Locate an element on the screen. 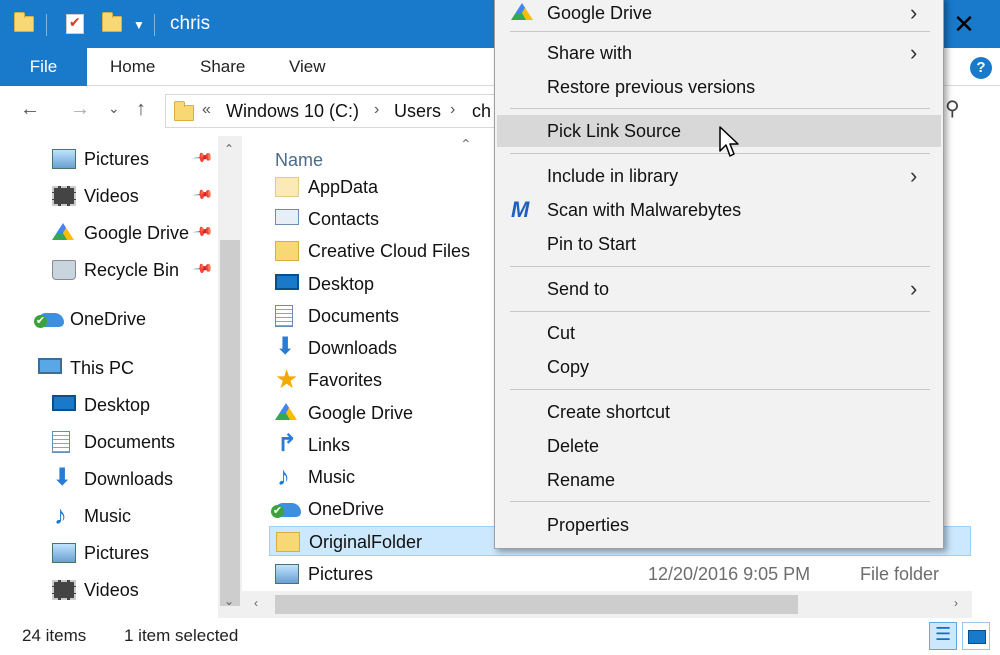  file-name: Creative Cloud Files is located at coordinates (389, 251).